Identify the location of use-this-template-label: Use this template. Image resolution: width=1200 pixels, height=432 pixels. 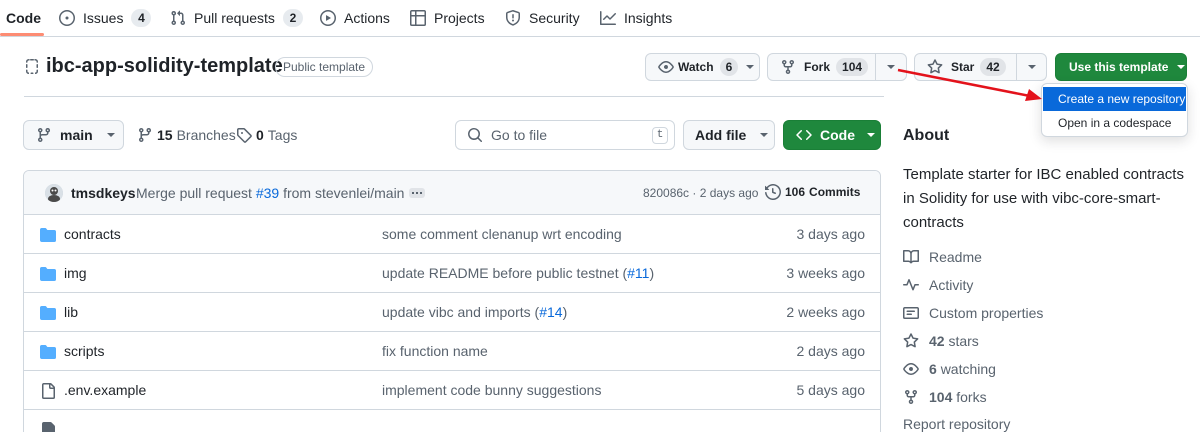
(1119, 67).